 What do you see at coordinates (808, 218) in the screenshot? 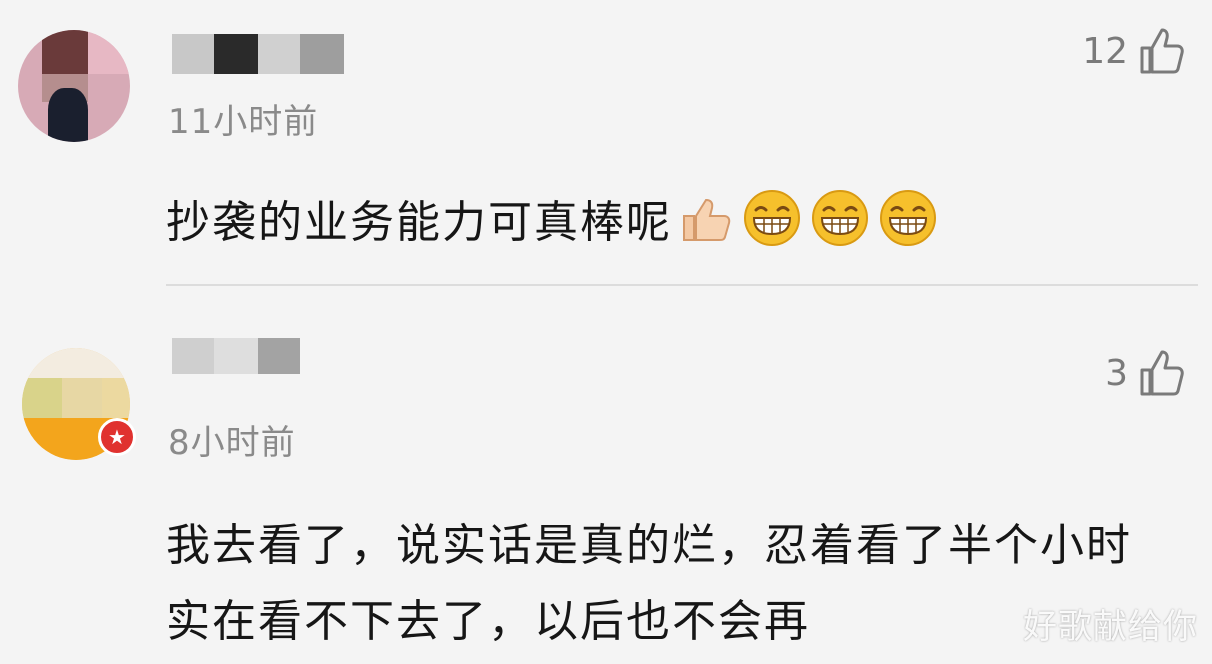
I see `emoji-group` at bounding box center [808, 218].